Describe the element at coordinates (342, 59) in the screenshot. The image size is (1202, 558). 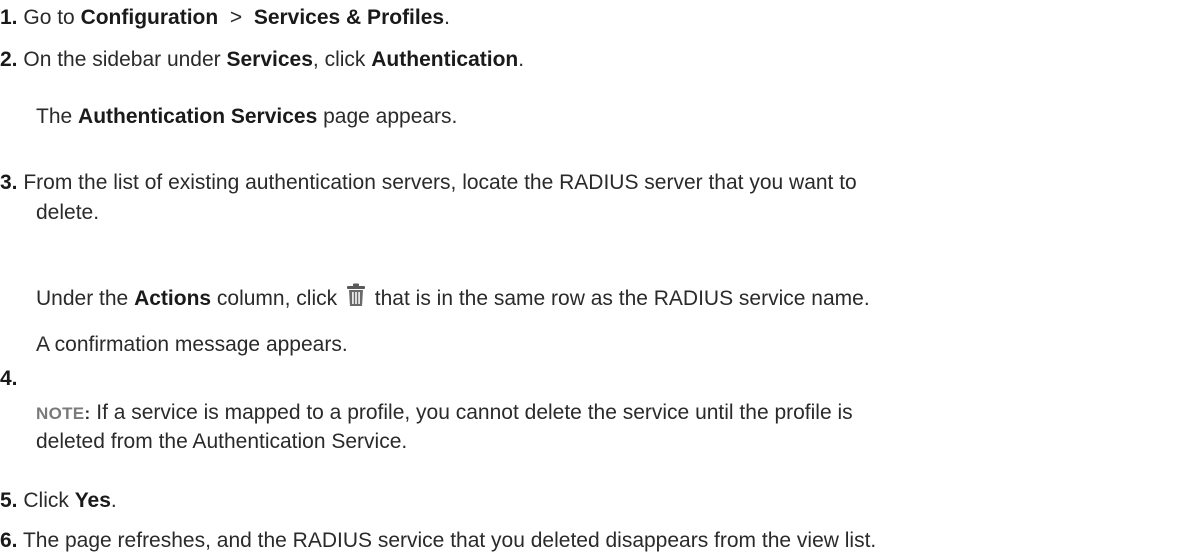
I see `step-text: , click` at that location.